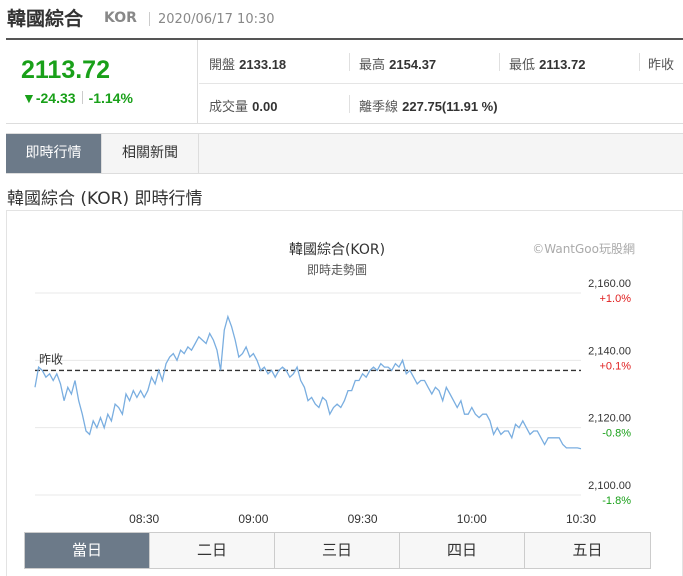 This screenshot has width=683, height=576. What do you see at coordinates (49, 98) in the screenshot?
I see `change-value: ▼-24.33` at bounding box center [49, 98].